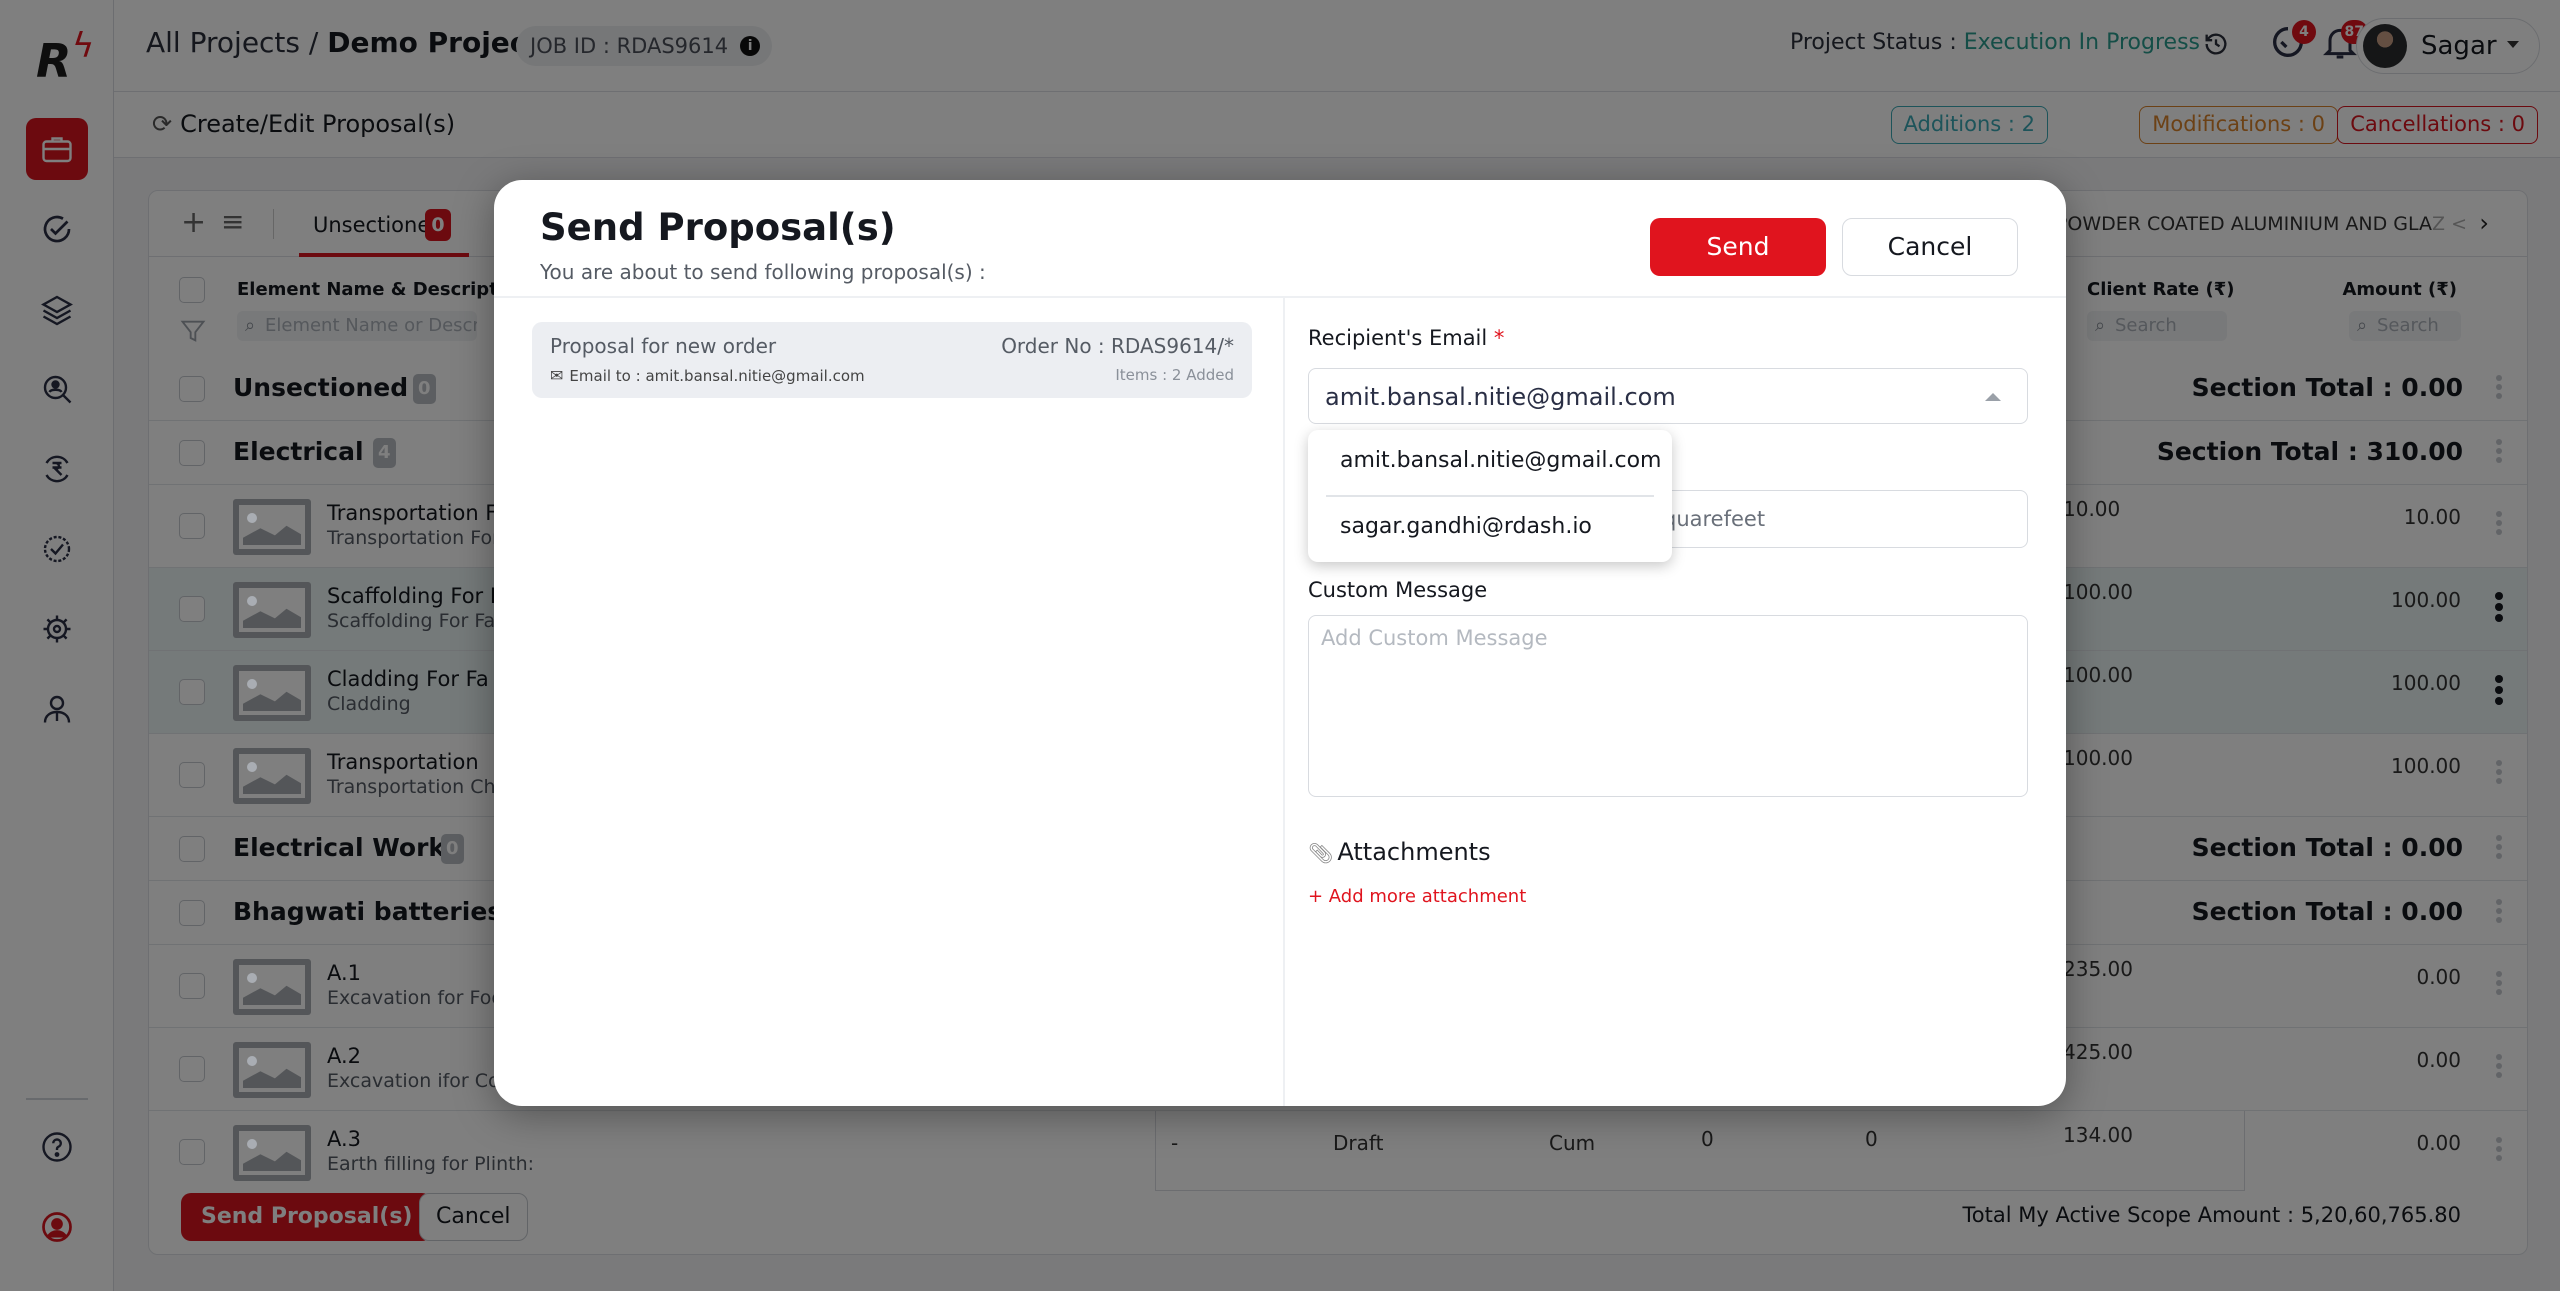  What do you see at coordinates (717, 376) in the screenshot?
I see `proposal-email-text: Email to : amit.bansal.nitie@gmail.com` at bounding box center [717, 376].